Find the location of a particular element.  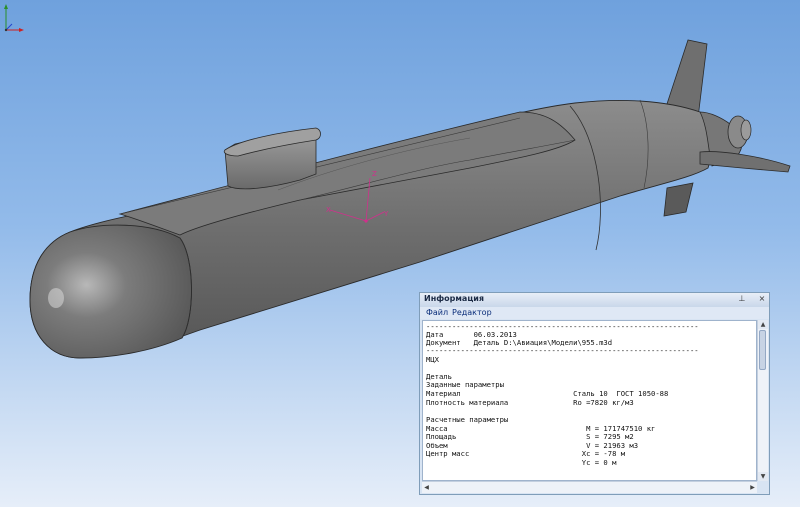

info-menubar: Файл Редактор is located at coordinates (594, 313).